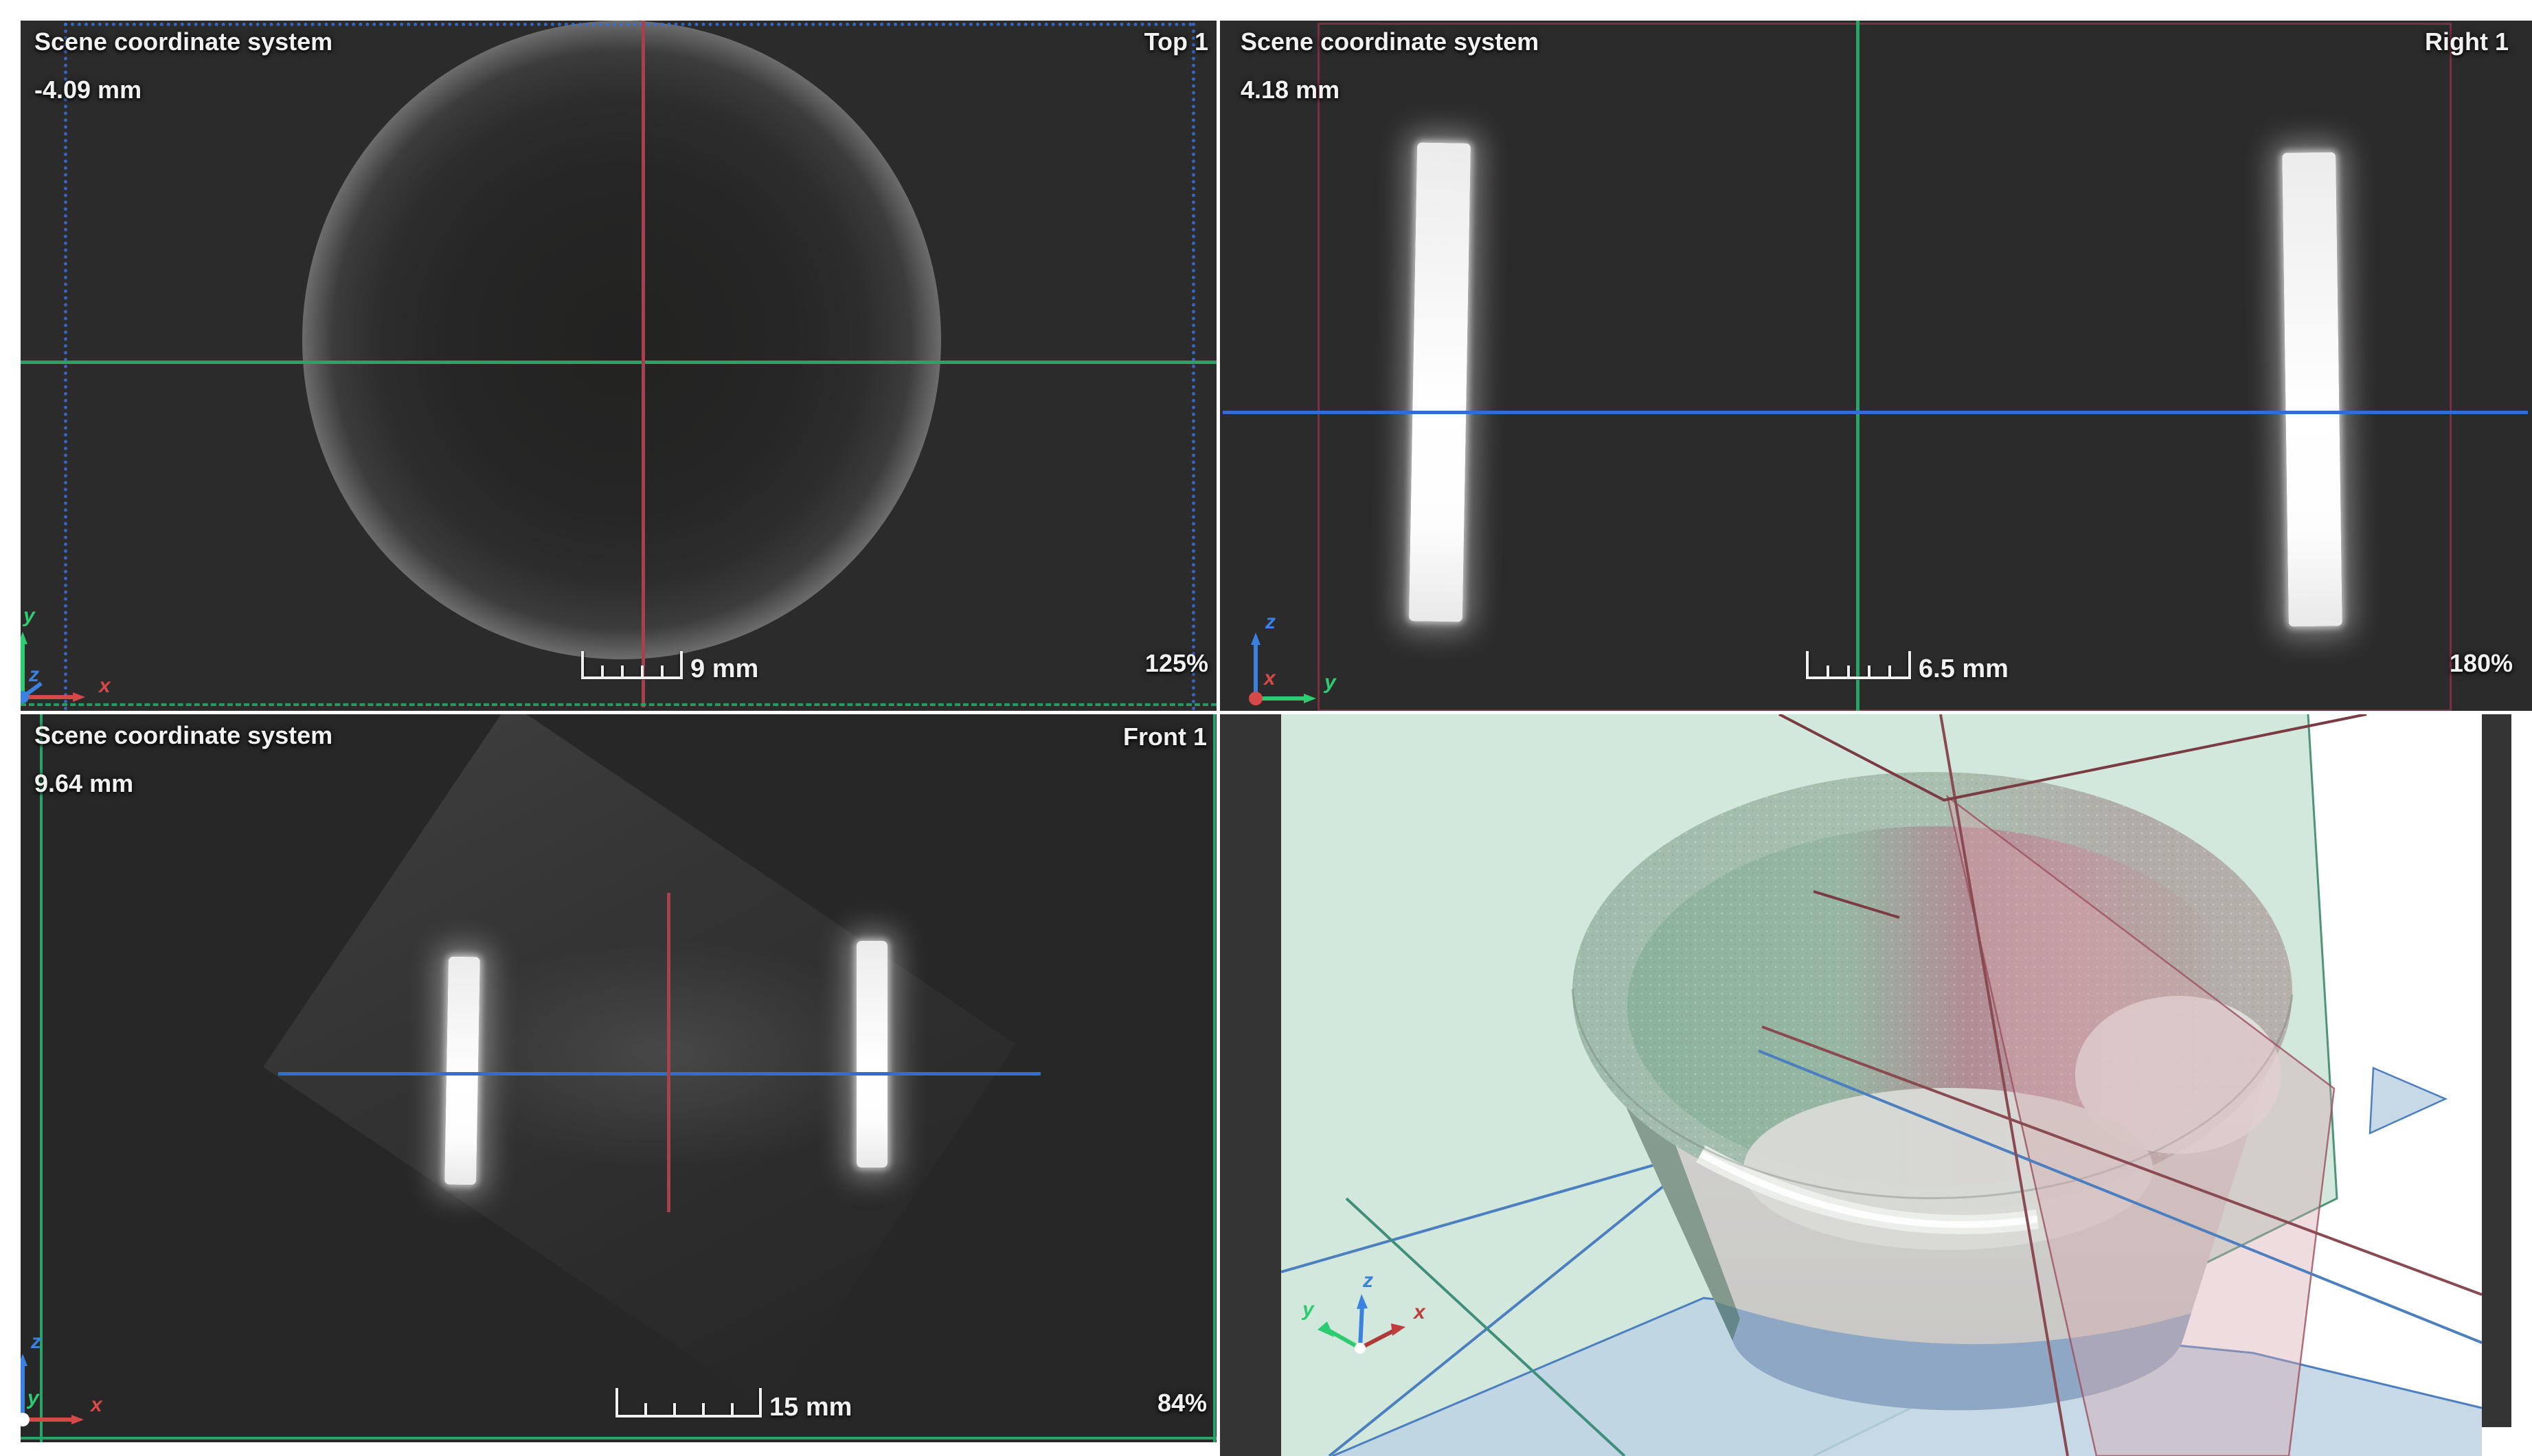 This screenshot has height=1456, width=2532. What do you see at coordinates (724, 669) in the screenshot?
I see `scale-label: 9 mm` at bounding box center [724, 669].